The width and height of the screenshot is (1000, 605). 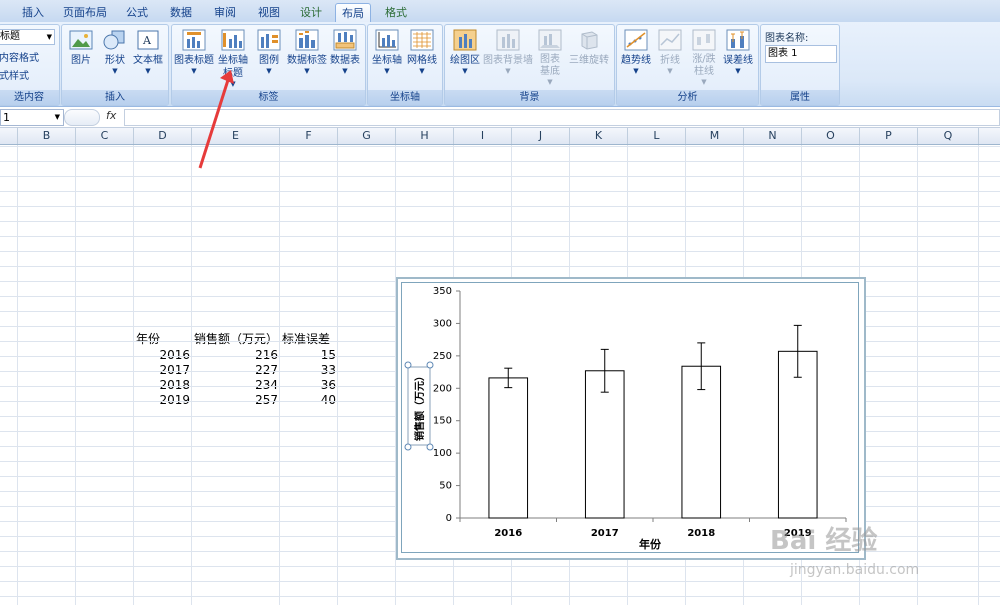 What do you see at coordinates (194, 52) in the screenshot?
I see `chart-title-button: 图表标题 ▼` at bounding box center [194, 52].